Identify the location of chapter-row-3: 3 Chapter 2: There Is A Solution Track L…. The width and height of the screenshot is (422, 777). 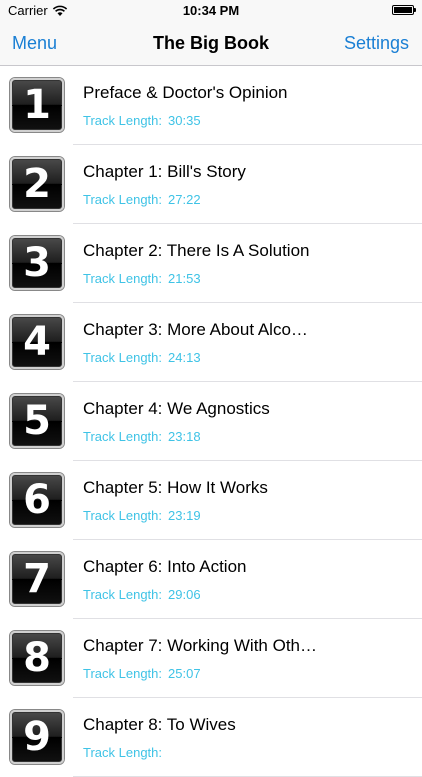
(211, 263).